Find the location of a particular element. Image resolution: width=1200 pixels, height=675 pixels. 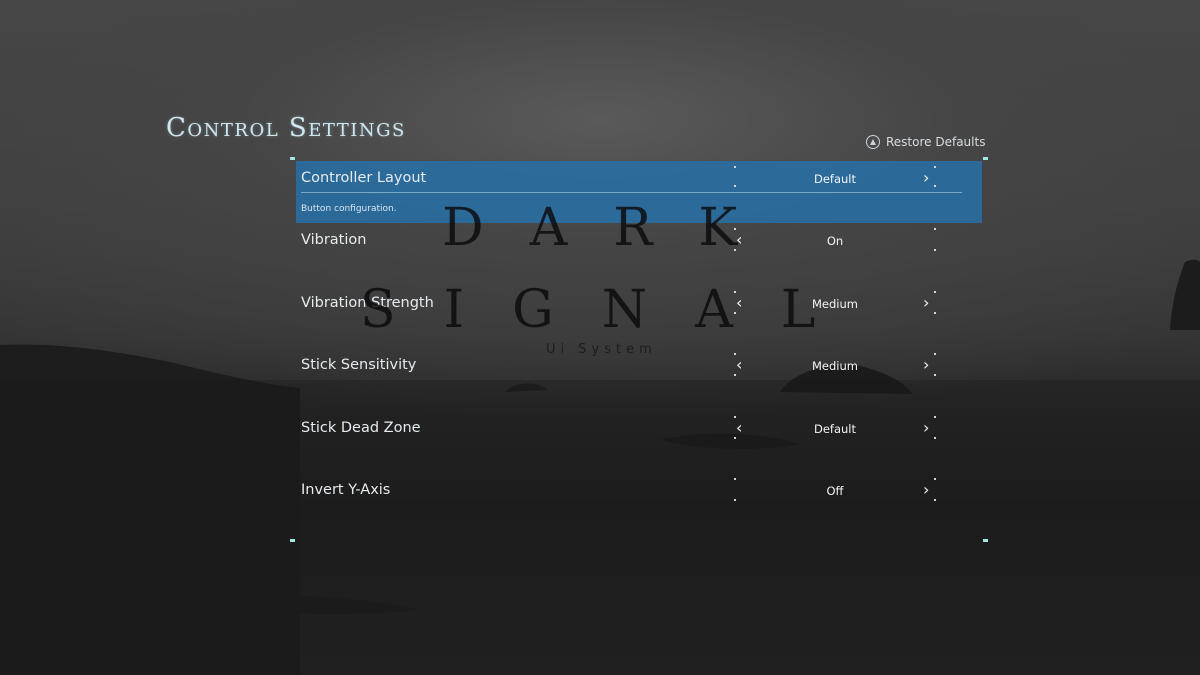

setting-label: Invert Y-Axis is located at coordinates (346, 490).